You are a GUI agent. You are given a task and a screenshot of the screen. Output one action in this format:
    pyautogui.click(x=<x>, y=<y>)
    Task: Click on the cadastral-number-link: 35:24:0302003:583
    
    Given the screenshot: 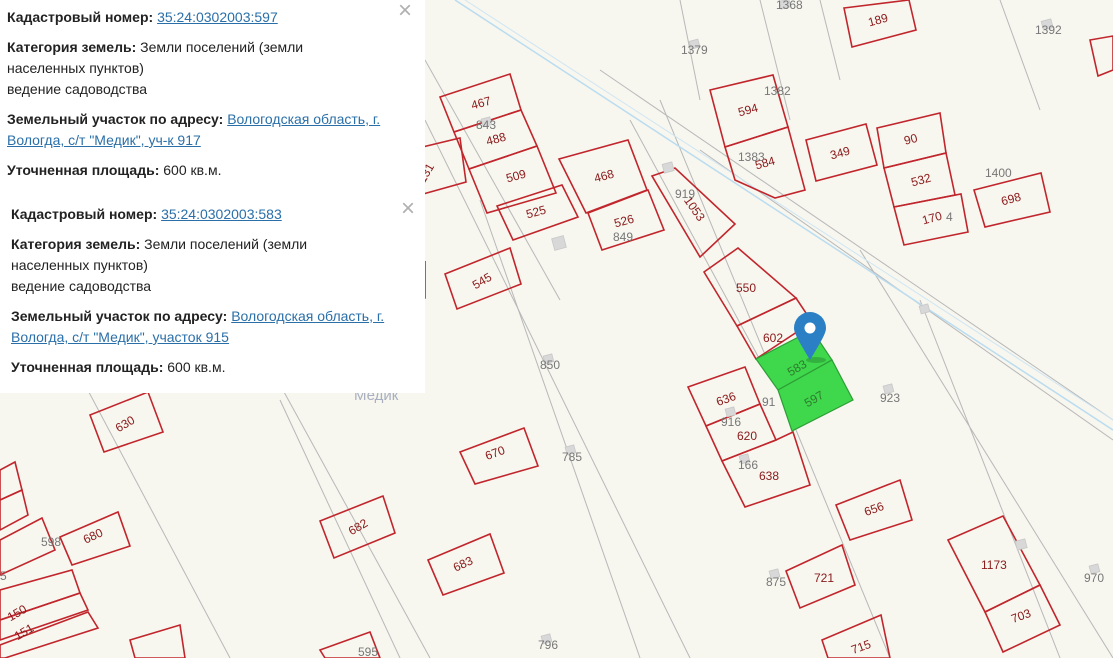 What is the action you would take?
    pyautogui.click(x=221, y=214)
    